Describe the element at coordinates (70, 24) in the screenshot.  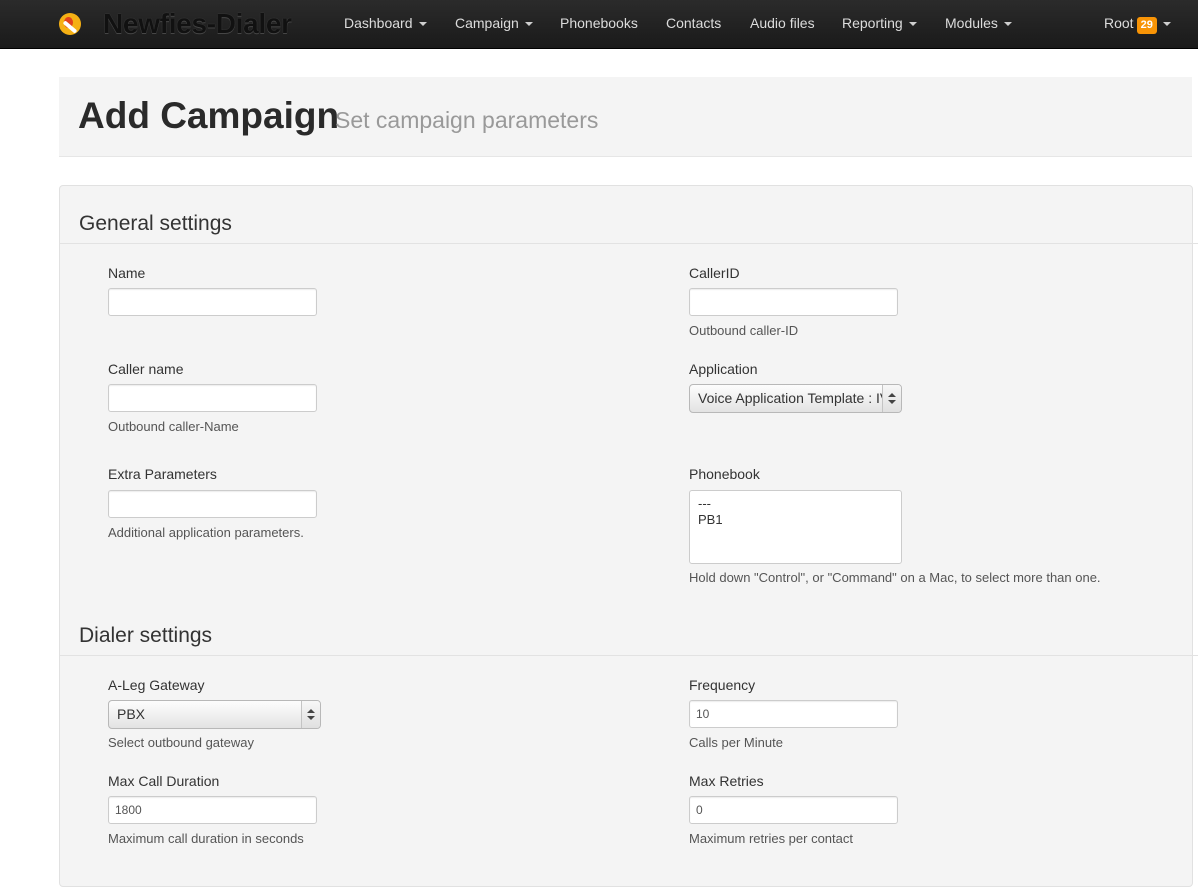
I see `newfies-logo-icon` at that location.